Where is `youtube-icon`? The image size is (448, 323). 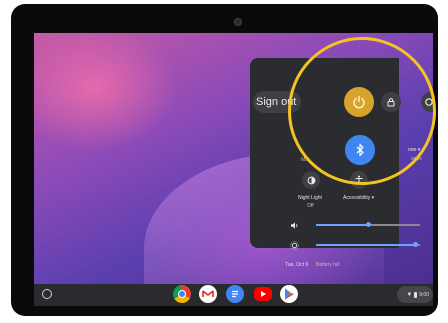
youtube-icon is located at coordinates (263, 294).